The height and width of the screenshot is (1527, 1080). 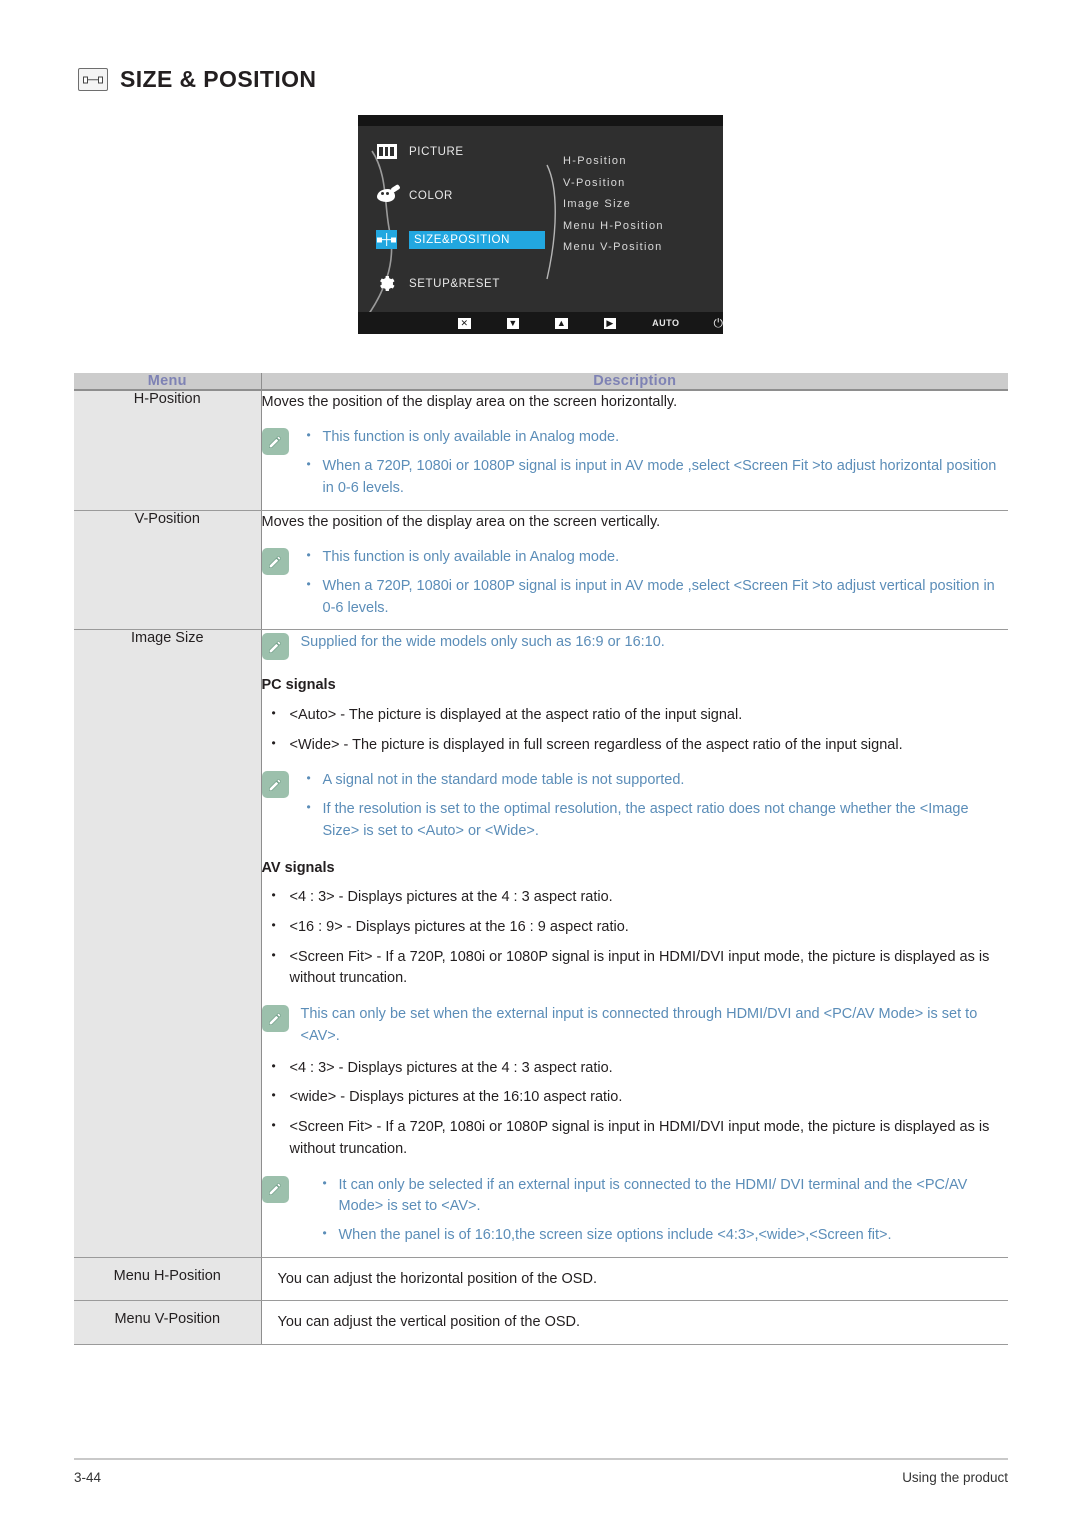 I want to click on osd-item-label: SIZE&POSITION, so click(x=477, y=239).